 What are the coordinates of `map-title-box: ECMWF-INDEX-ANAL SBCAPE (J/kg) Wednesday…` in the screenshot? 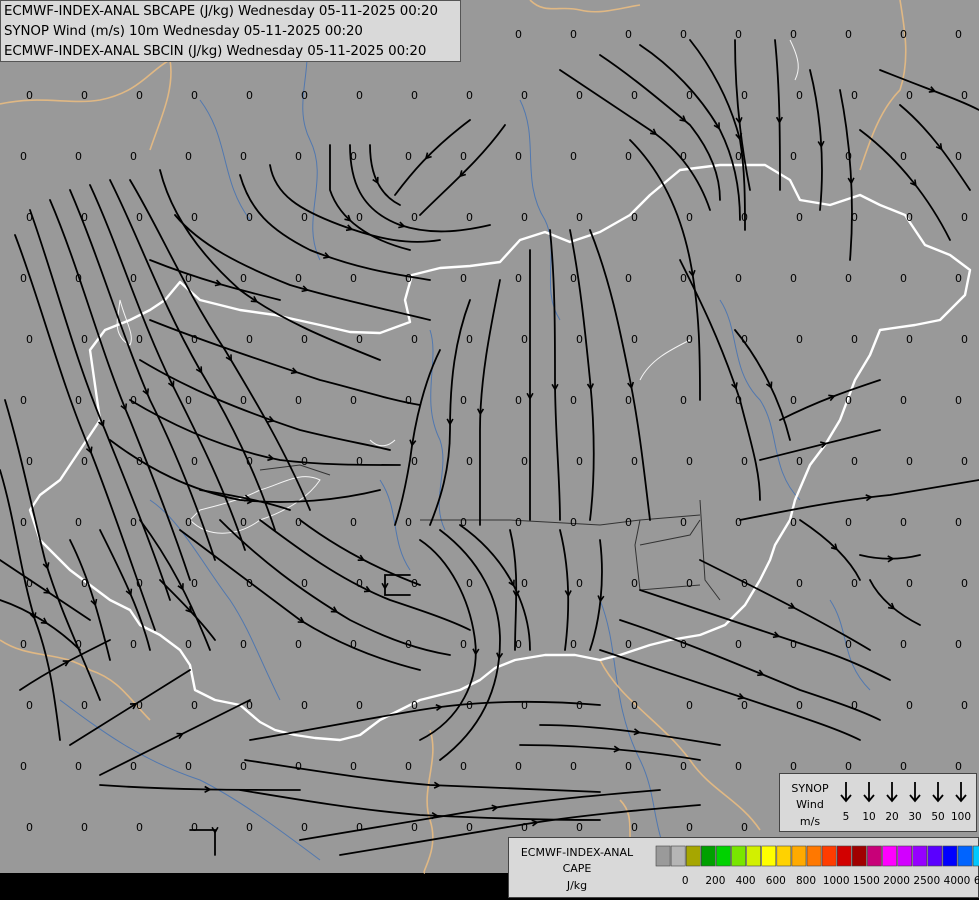 It's located at (230, 31).